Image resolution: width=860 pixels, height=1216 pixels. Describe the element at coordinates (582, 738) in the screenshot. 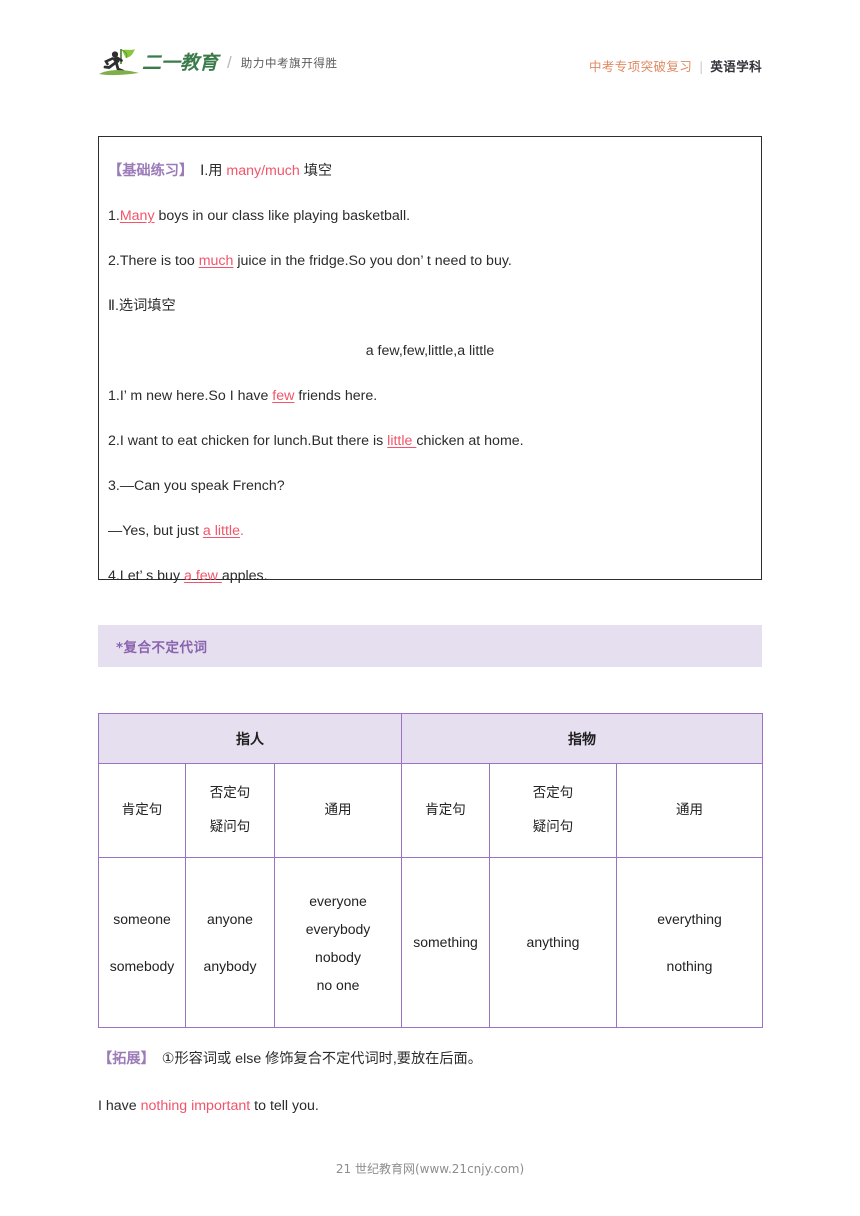

I see `group-header-things: 指物` at that location.